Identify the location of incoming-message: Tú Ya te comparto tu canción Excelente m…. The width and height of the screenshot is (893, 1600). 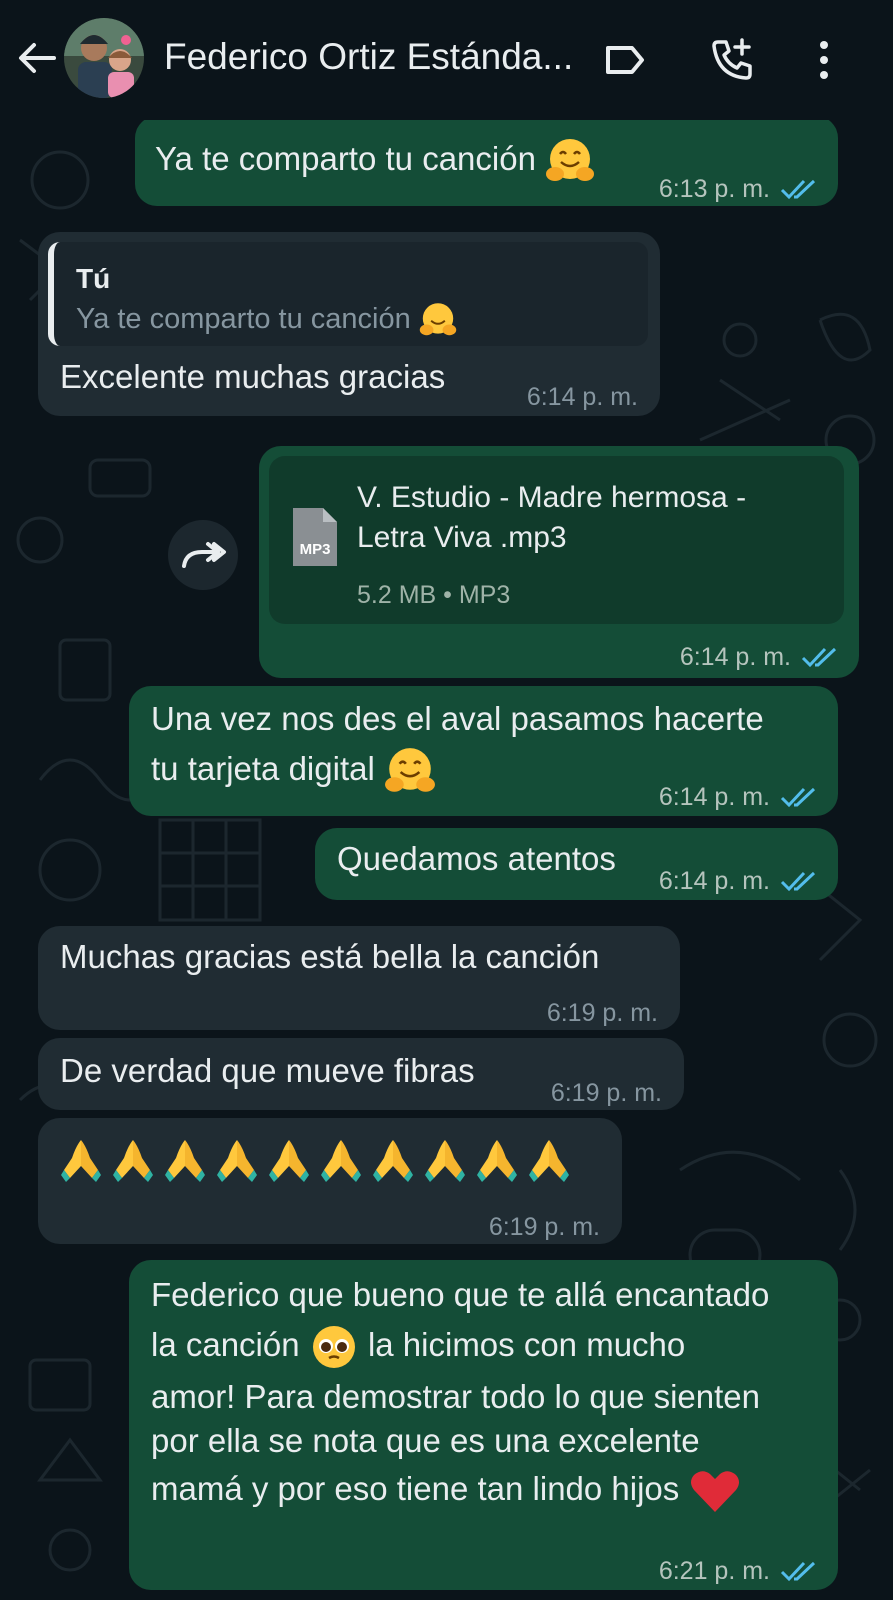
(349, 324).